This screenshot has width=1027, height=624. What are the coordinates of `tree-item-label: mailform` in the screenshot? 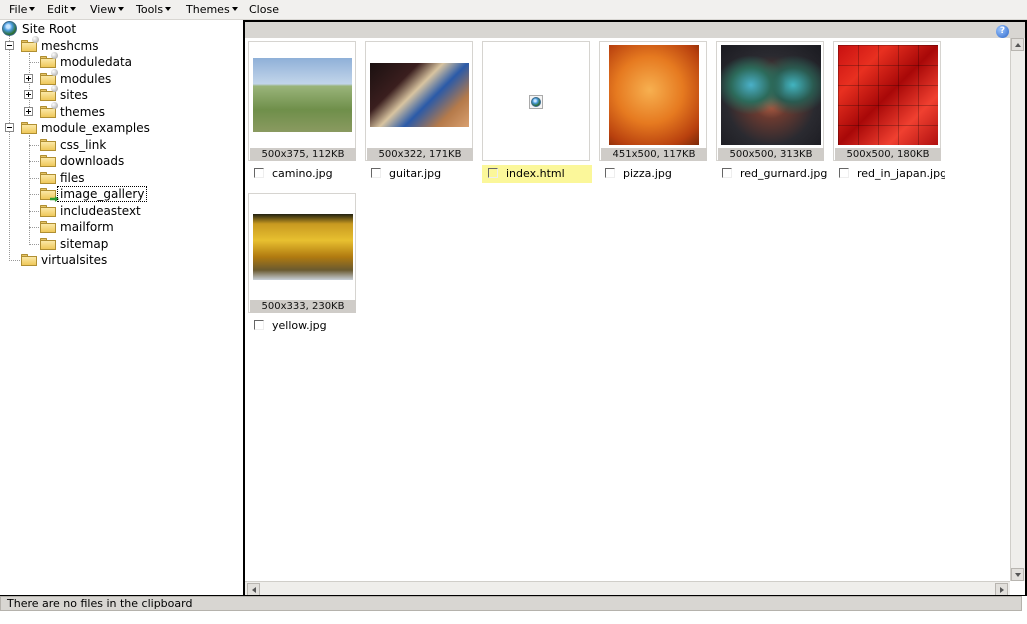 It's located at (87, 227).